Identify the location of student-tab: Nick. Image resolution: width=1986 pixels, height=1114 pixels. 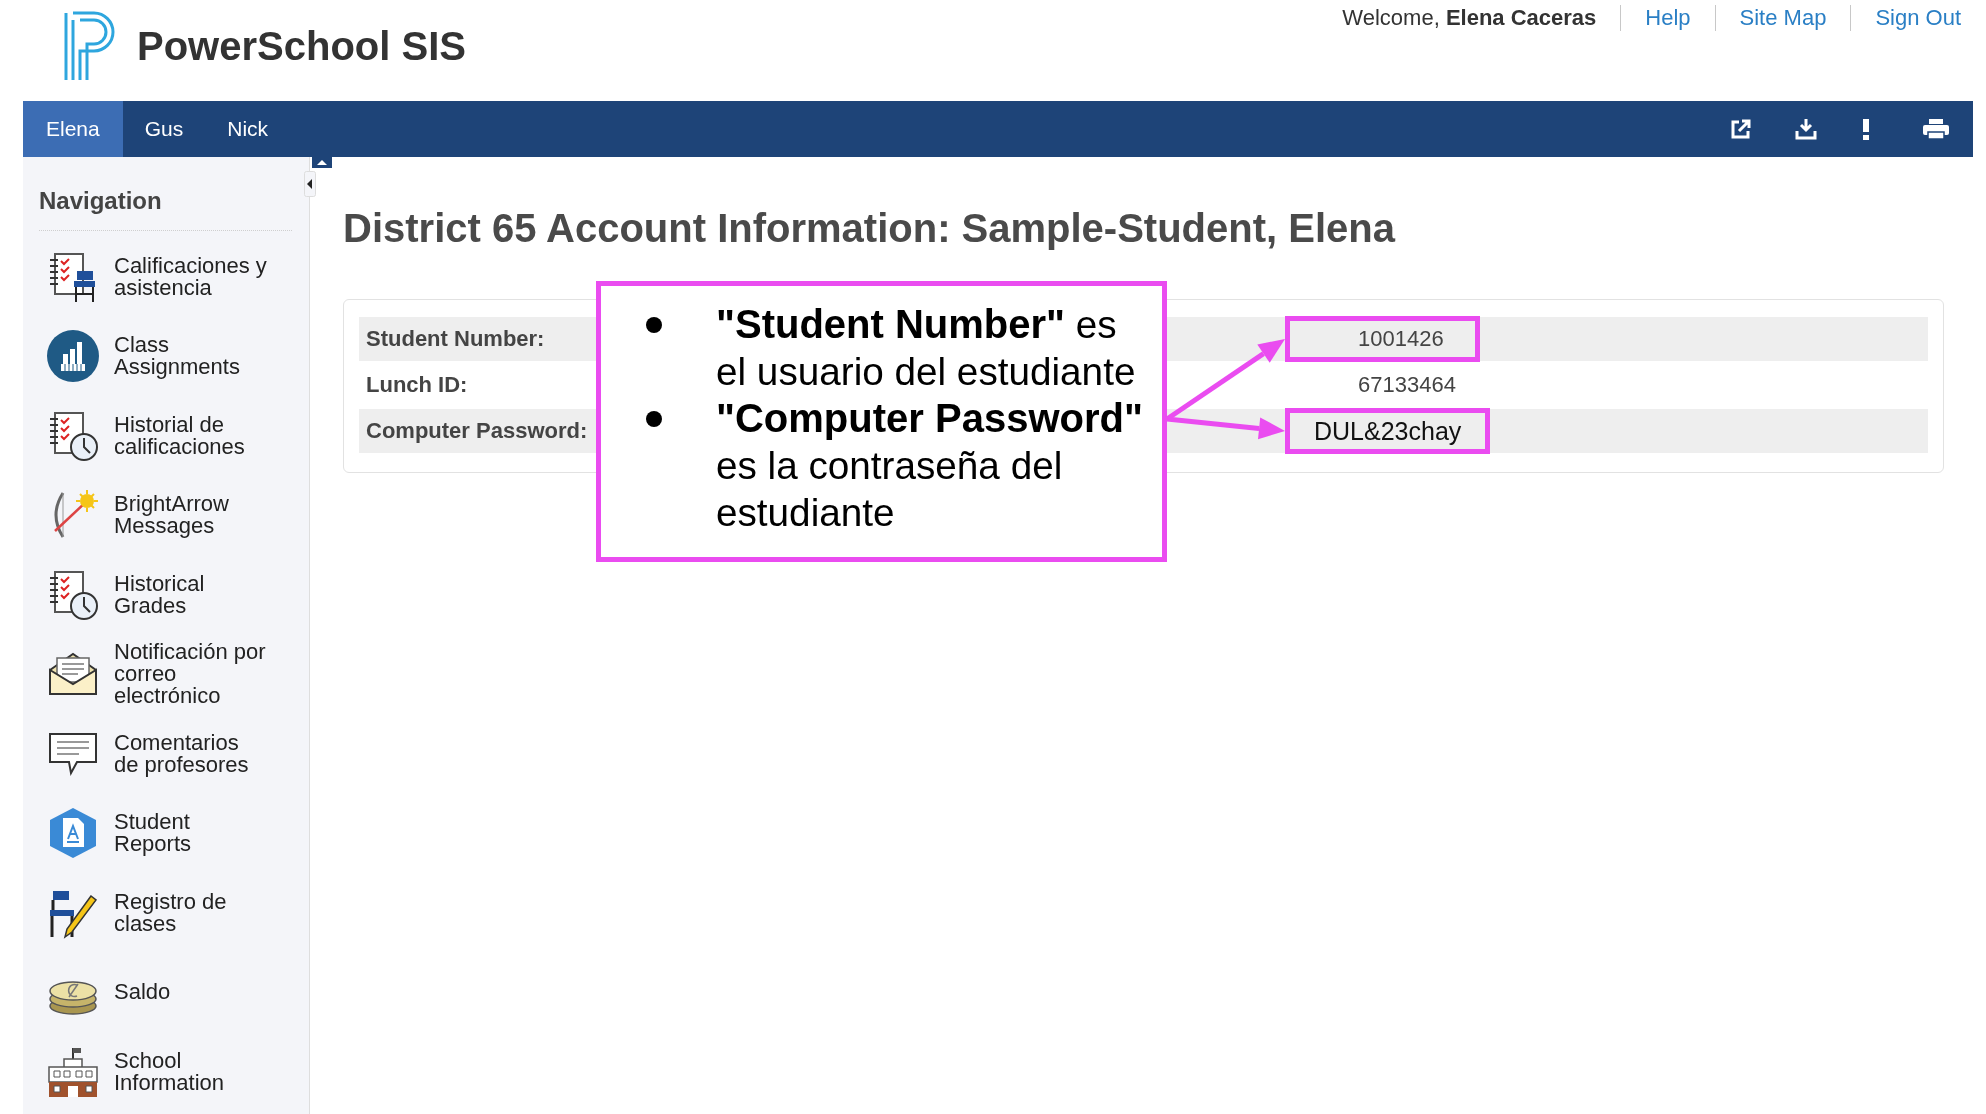
(248, 129).